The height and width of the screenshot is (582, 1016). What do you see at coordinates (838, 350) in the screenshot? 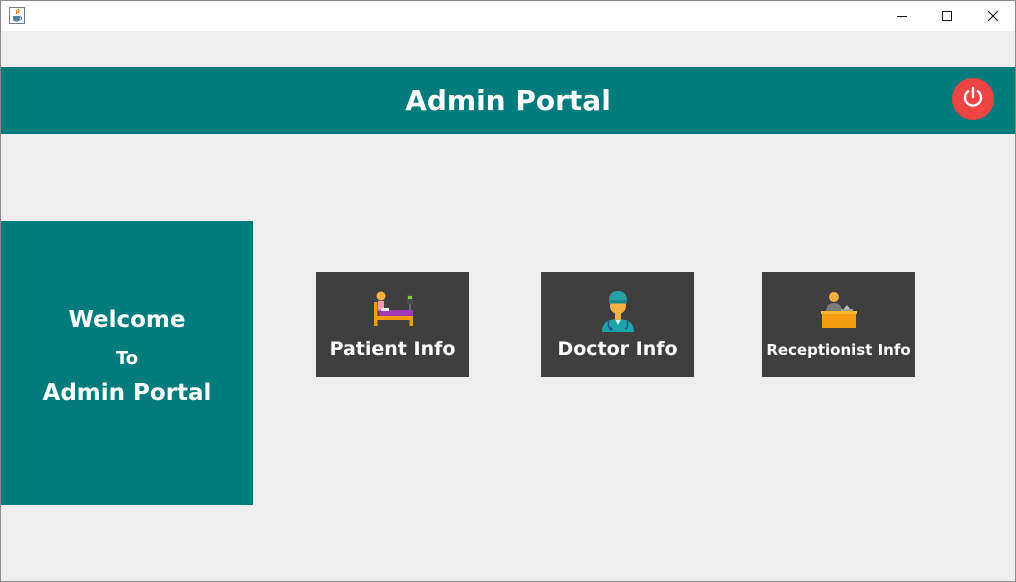
I see `receptionist-info-label: Receptionist Info` at bounding box center [838, 350].